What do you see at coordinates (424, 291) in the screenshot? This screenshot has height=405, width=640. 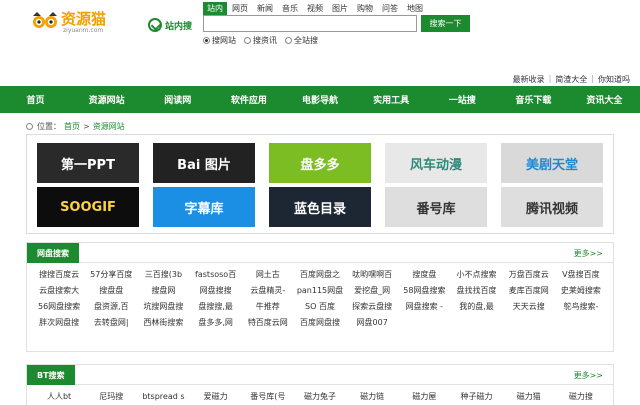 I see `site-link: 58网盘搜索` at bounding box center [424, 291].